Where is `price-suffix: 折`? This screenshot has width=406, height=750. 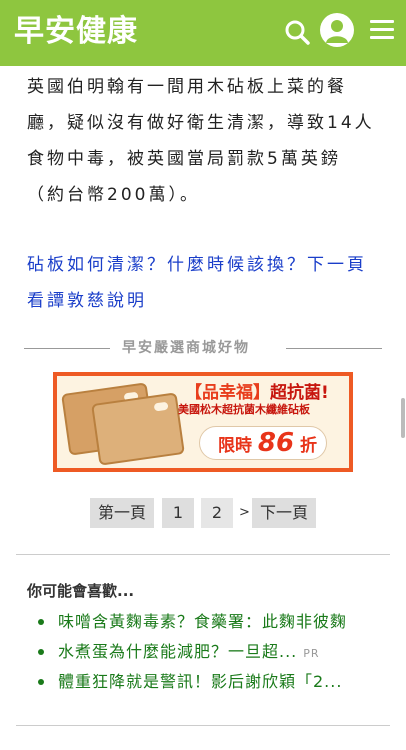 price-suffix: 折 is located at coordinates (309, 446).